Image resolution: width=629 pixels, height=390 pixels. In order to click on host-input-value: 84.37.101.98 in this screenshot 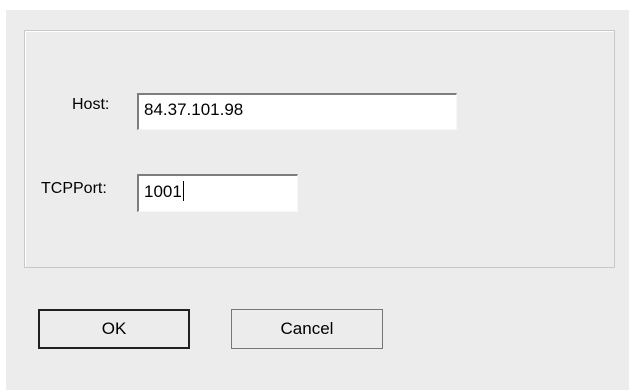, I will do `click(194, 109)`.